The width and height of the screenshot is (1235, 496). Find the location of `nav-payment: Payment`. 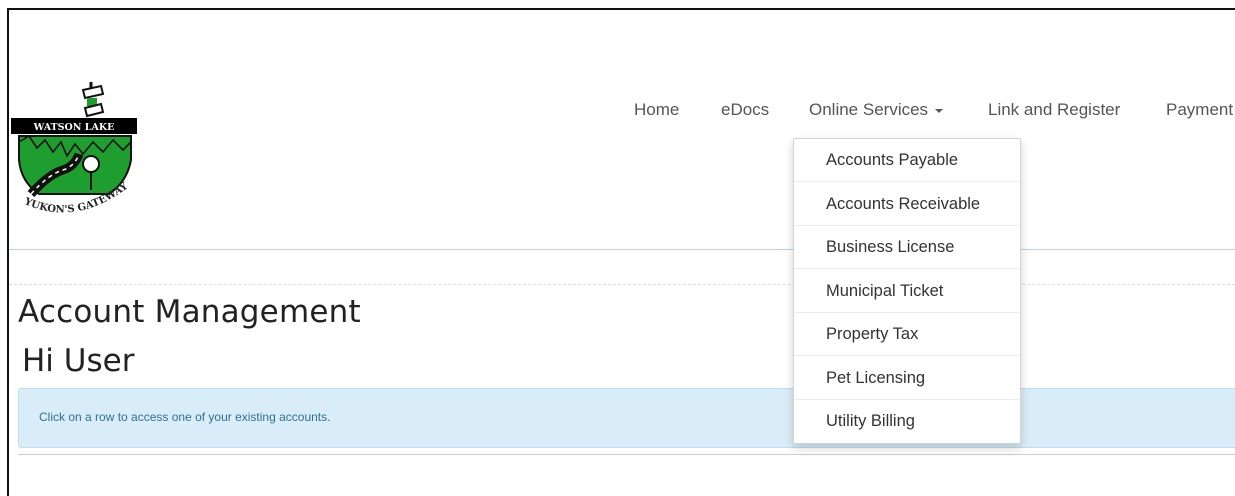

nav-payment: Payment is located at coordinates (1199, 110).